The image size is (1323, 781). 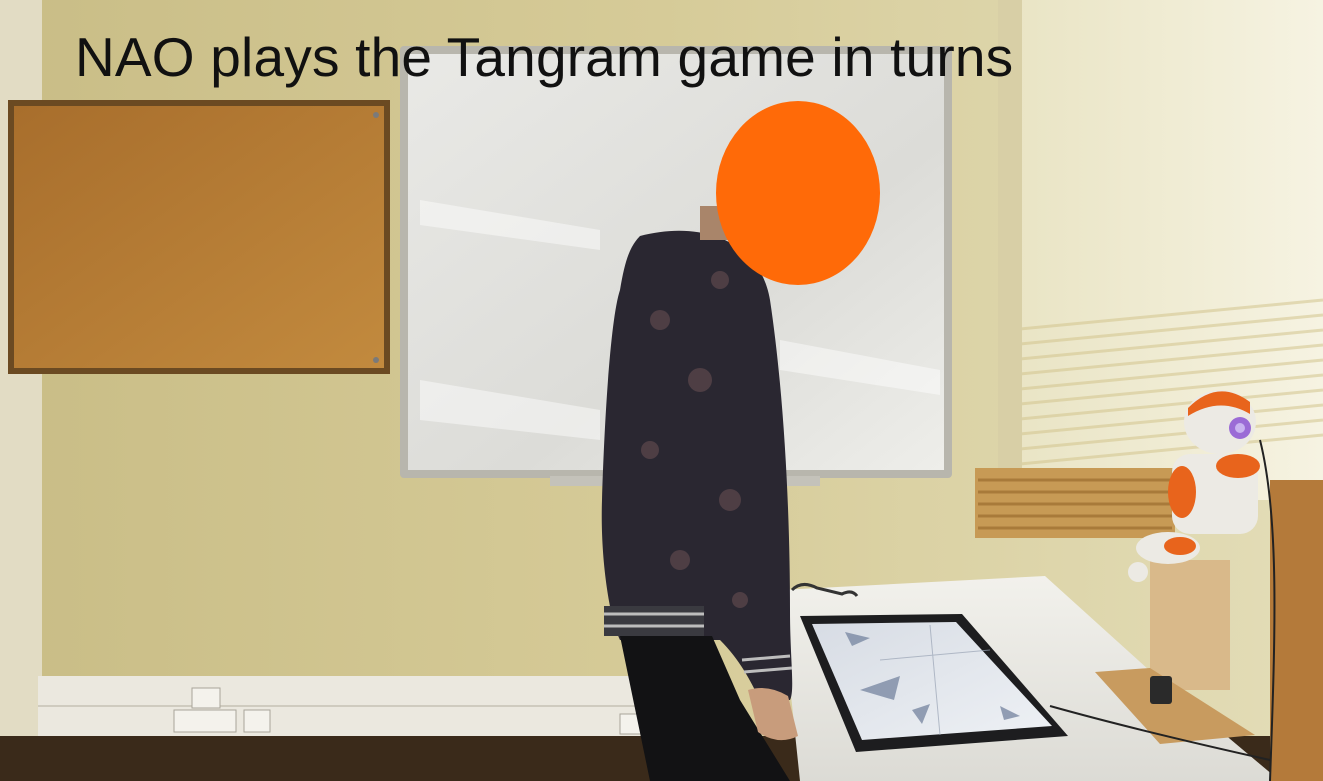 I want to click on video-caption: NAO plays the Tangram game in turns, so click(x=544, y=57).